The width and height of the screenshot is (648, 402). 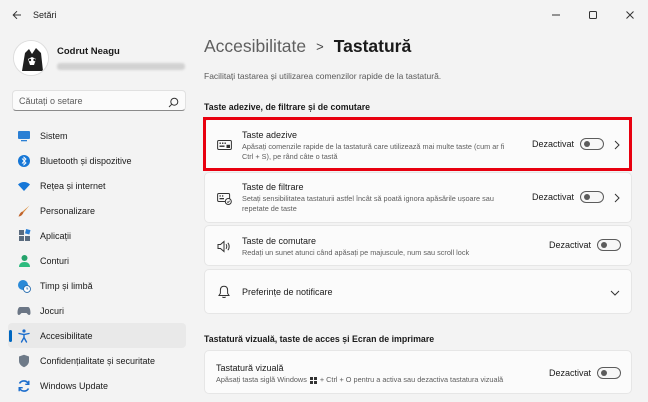 I want to click on sidebar-item-accounts: Conturi, so click(x=97, y=260).